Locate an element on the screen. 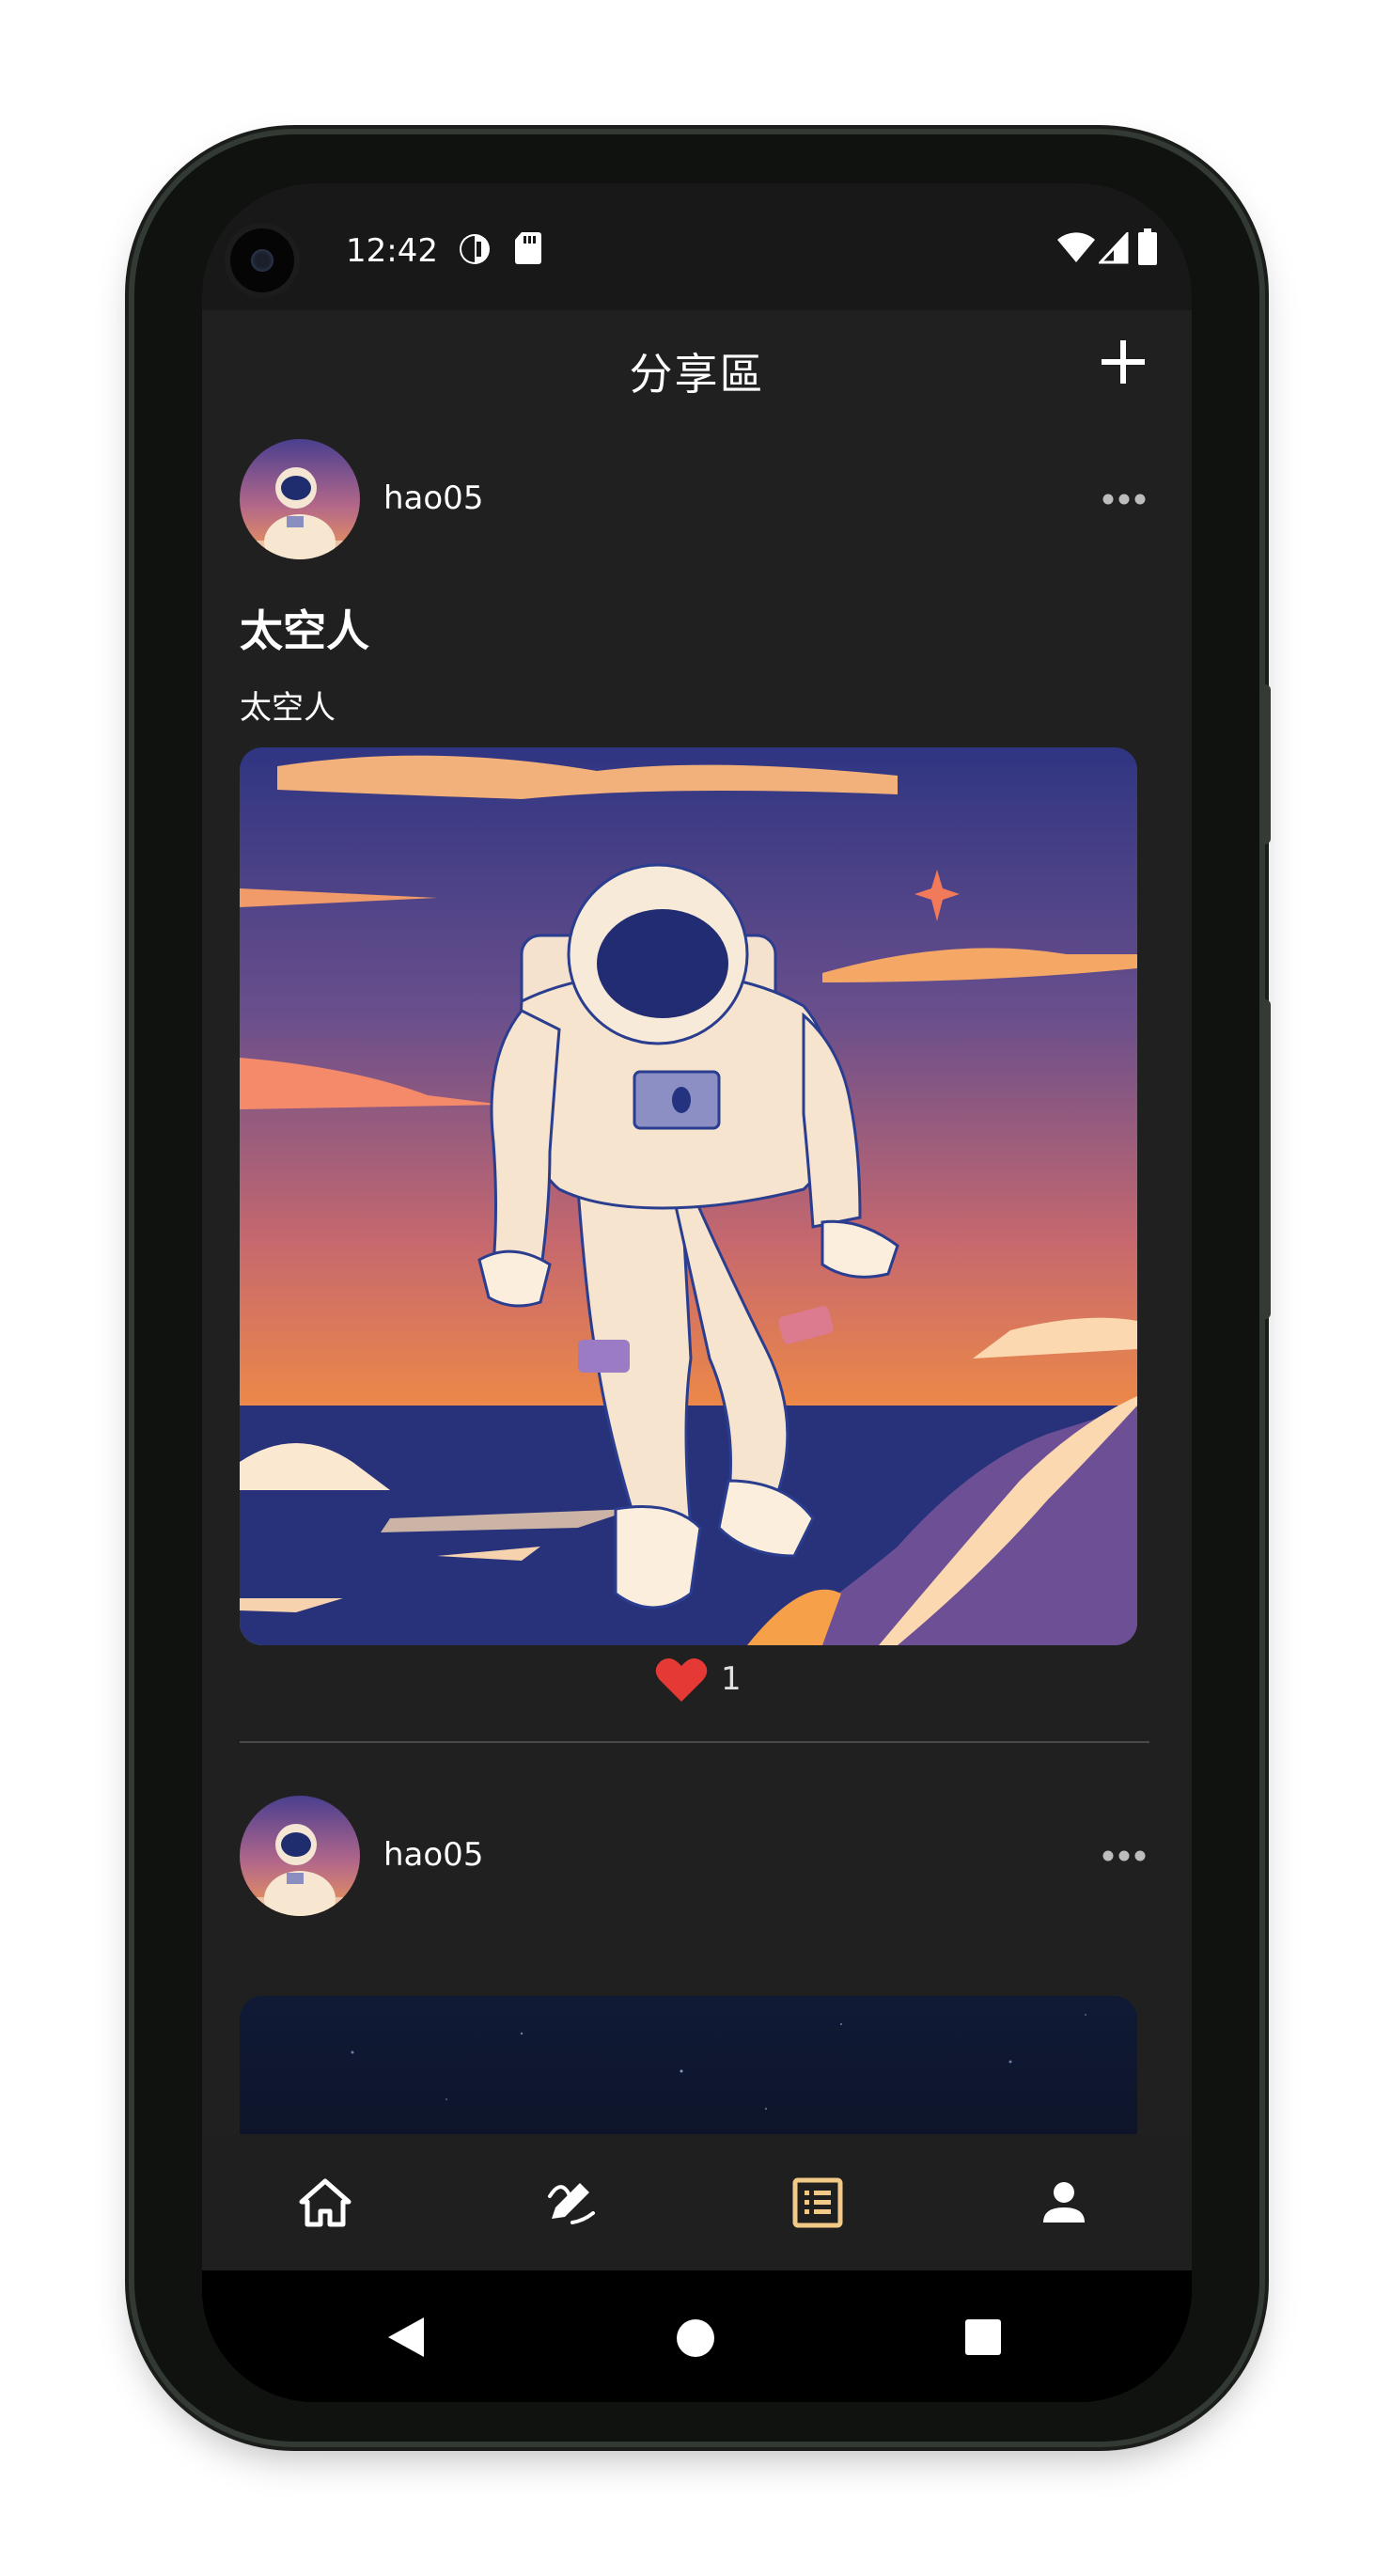 The width and height of the screenshot is (1391, 2576). home-circle-icon is located at coordinates (696, 2338).